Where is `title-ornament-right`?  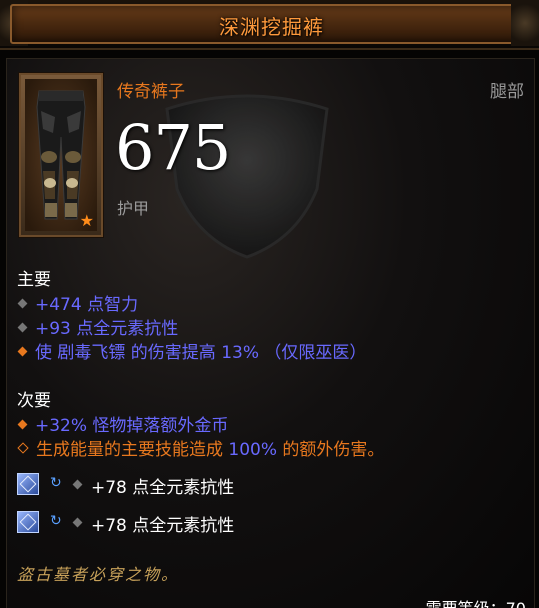 title-ornament-right is located at coordinates (525, 23).